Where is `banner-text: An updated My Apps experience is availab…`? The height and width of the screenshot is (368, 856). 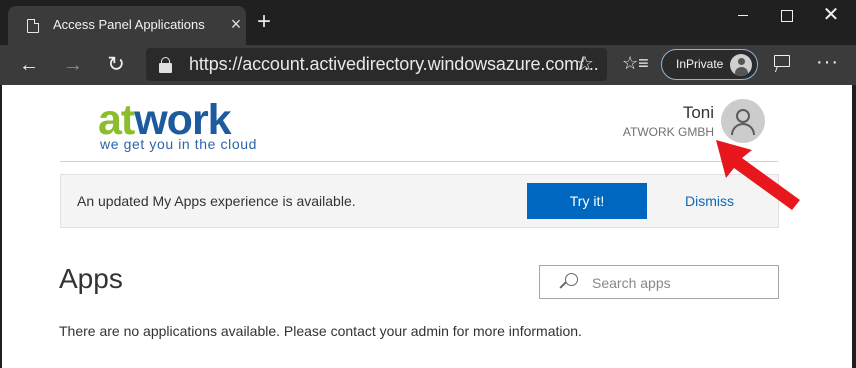
banner-text: An updated My Apps experience is availab… is located at coordinates (216, 201).